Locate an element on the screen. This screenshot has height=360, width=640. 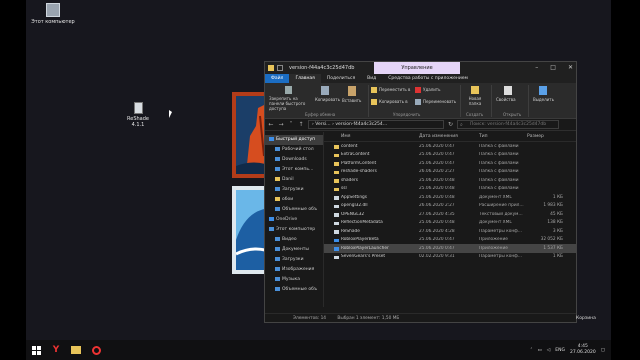
pc-icon is located at coordinates (271, 228).